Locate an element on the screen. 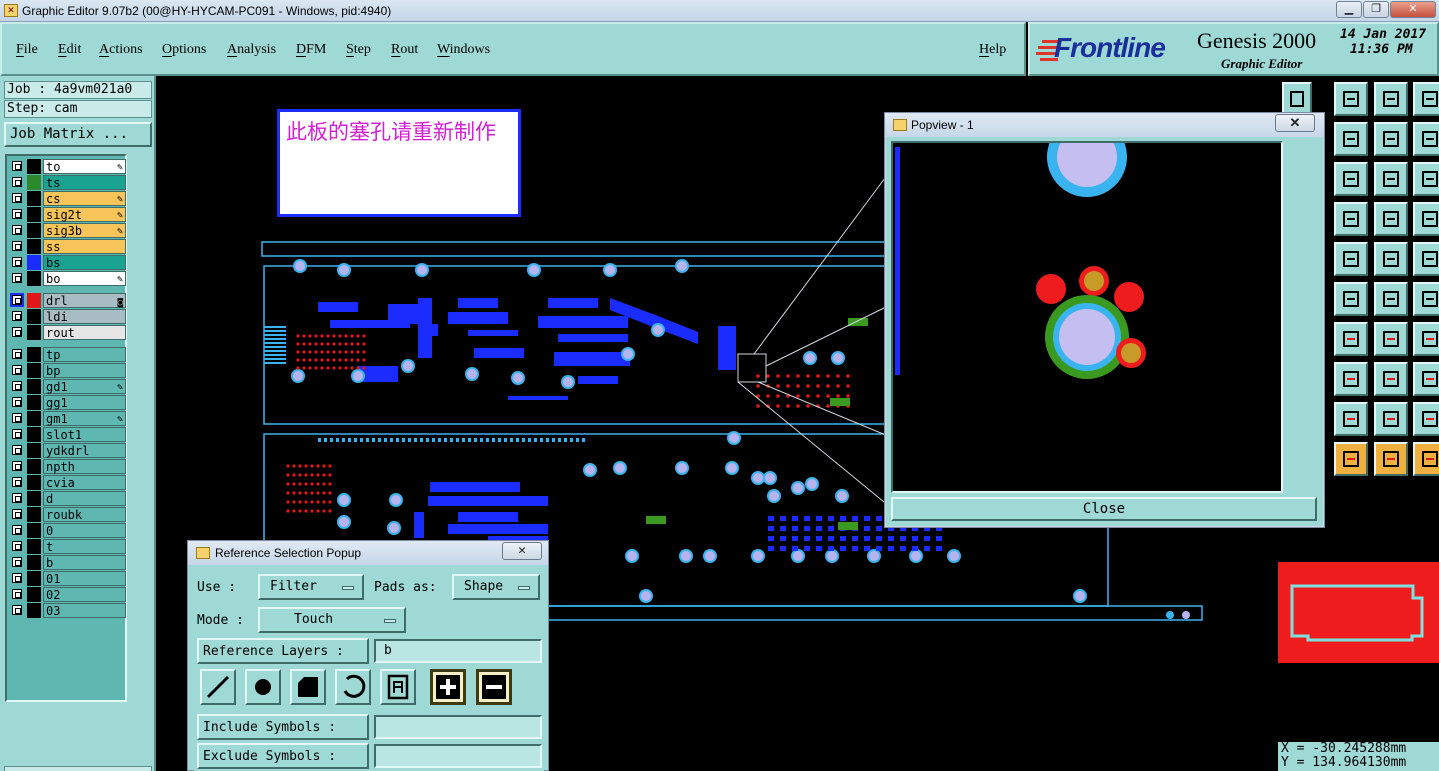 Image resolution: width=1439 pixels, height=771 pixels. layer-row-01: 01 is located at coordinates (67, 578).